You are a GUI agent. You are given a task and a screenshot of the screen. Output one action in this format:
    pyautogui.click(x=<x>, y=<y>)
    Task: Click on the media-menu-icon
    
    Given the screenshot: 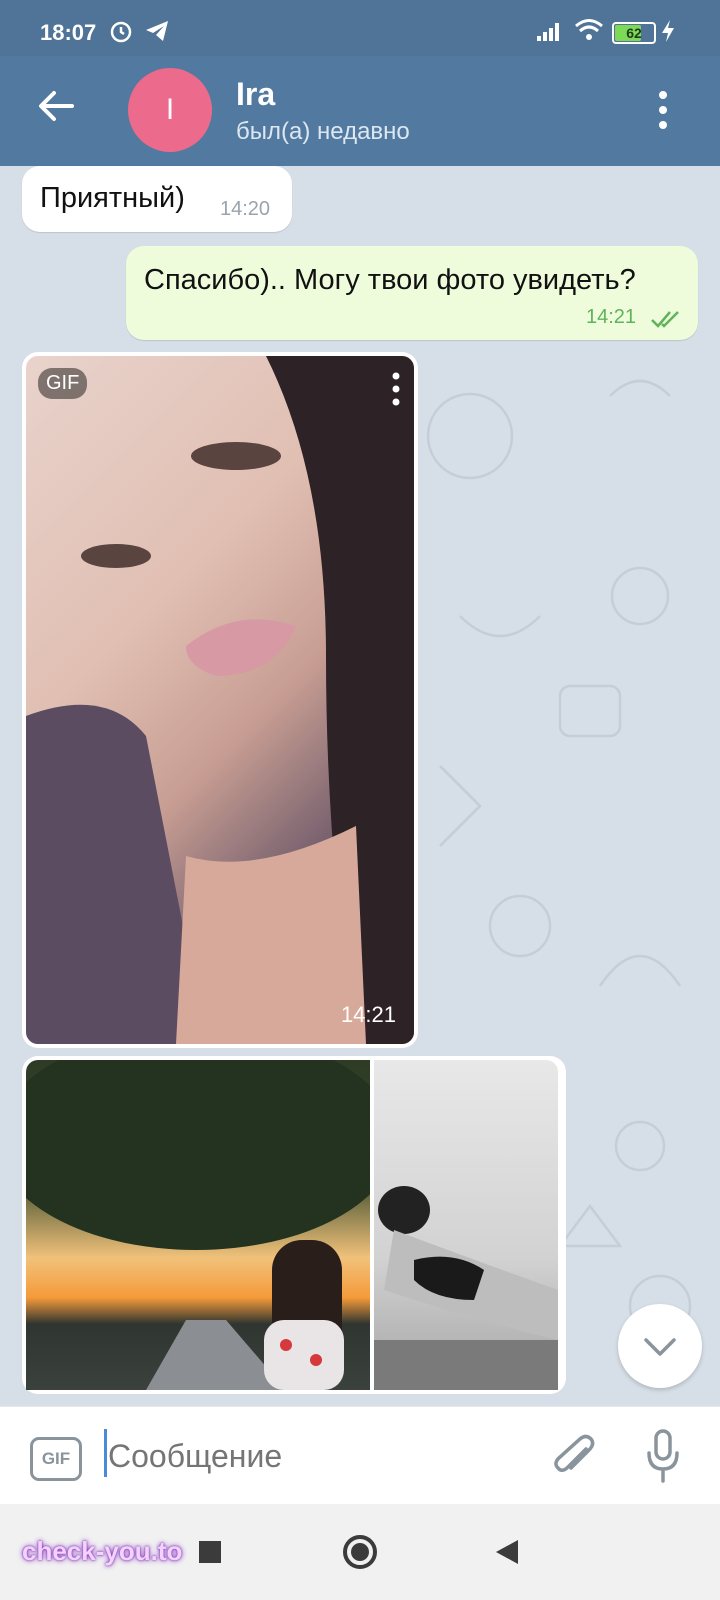 What is the action you would take?
    pyautogui.click(x=396, y=389)
    